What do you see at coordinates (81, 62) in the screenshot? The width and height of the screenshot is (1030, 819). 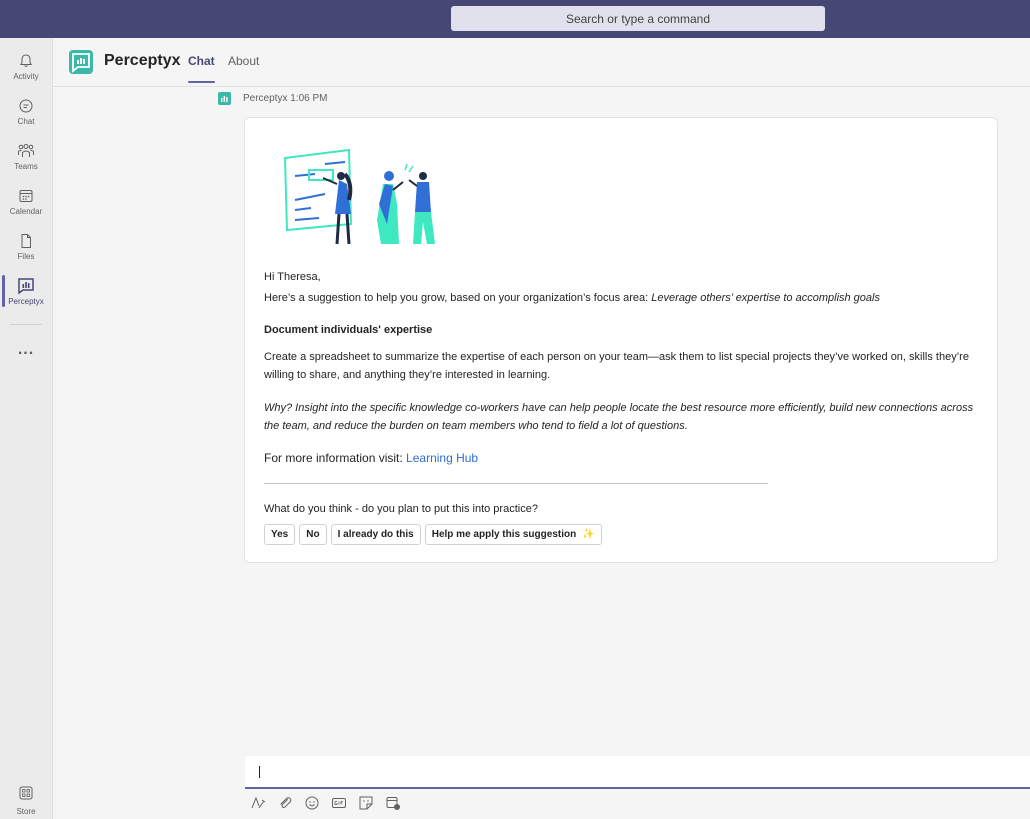 I see `perceptyx-logo-icon` at bounding box center [81, 62].